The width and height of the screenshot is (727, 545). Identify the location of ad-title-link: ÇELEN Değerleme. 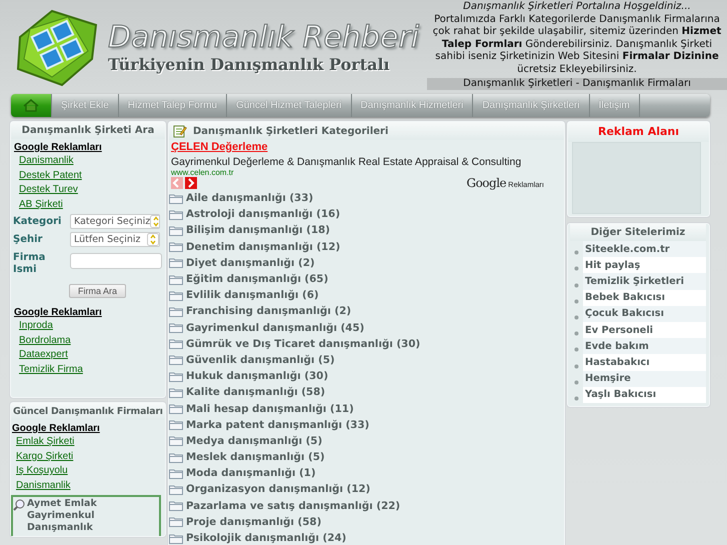
(366, 147).